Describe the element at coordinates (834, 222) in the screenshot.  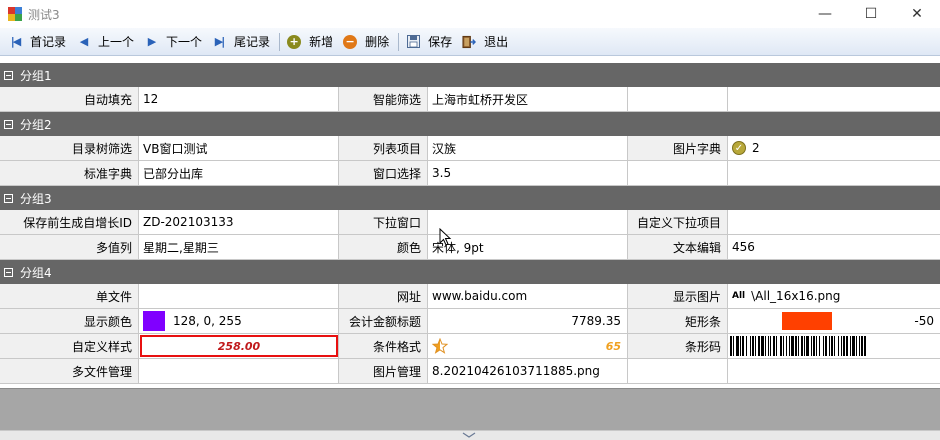
I see `custom-dropdown-value` at that location.